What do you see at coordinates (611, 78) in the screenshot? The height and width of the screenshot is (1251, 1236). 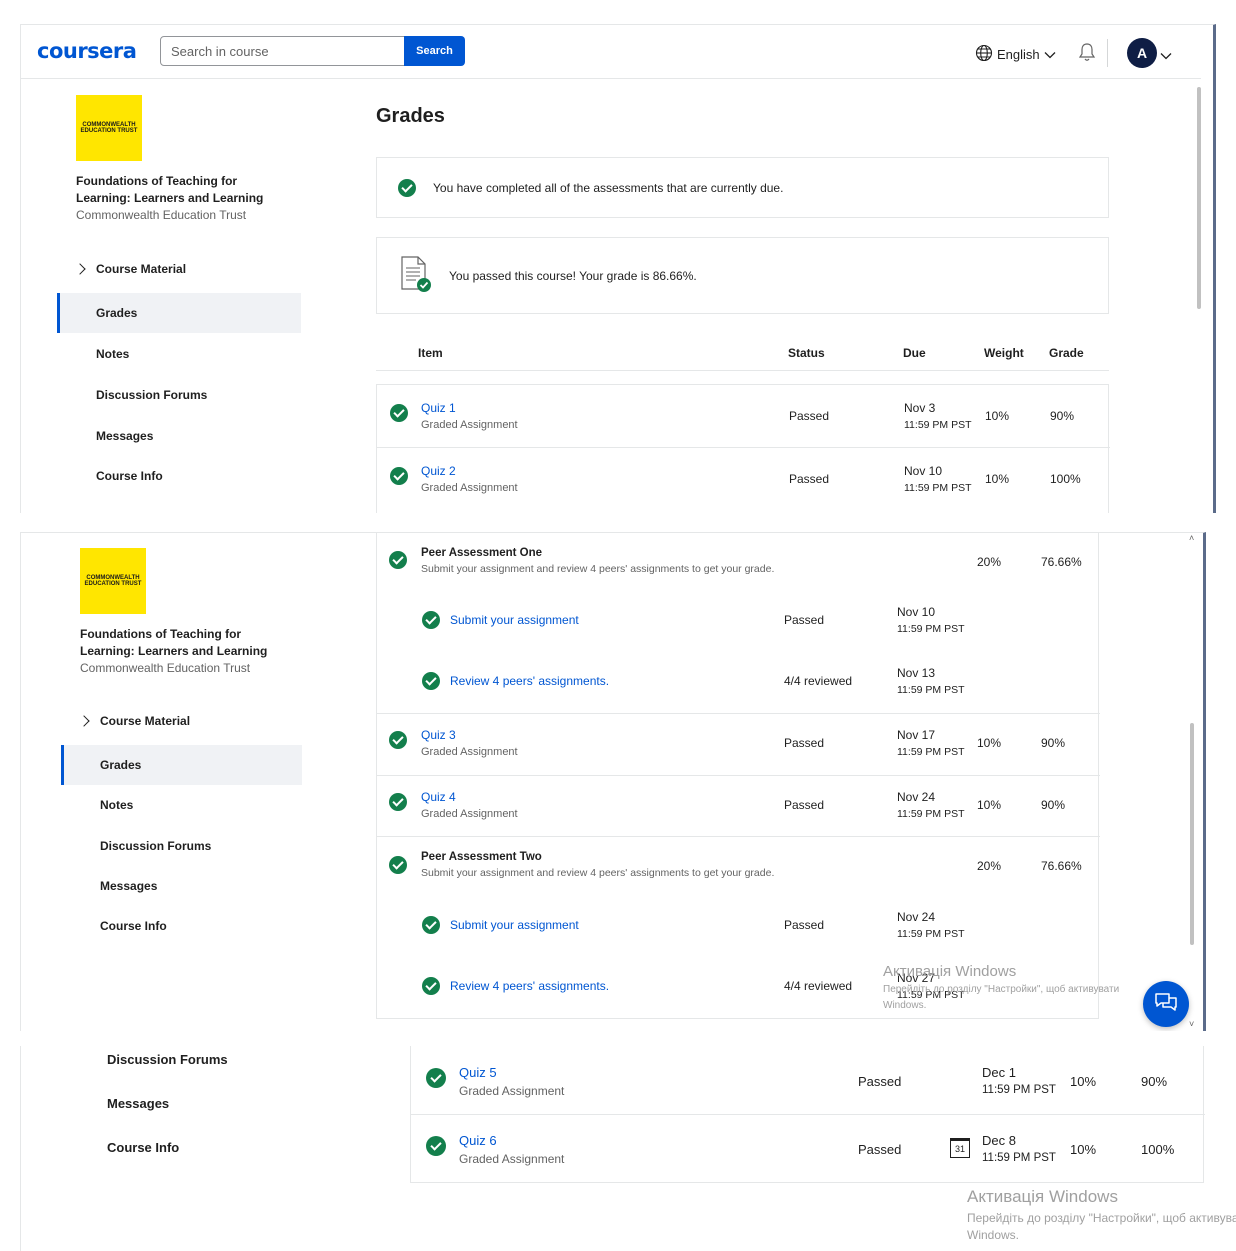 I see `header-divider-line` at bounding box center [611, 78].